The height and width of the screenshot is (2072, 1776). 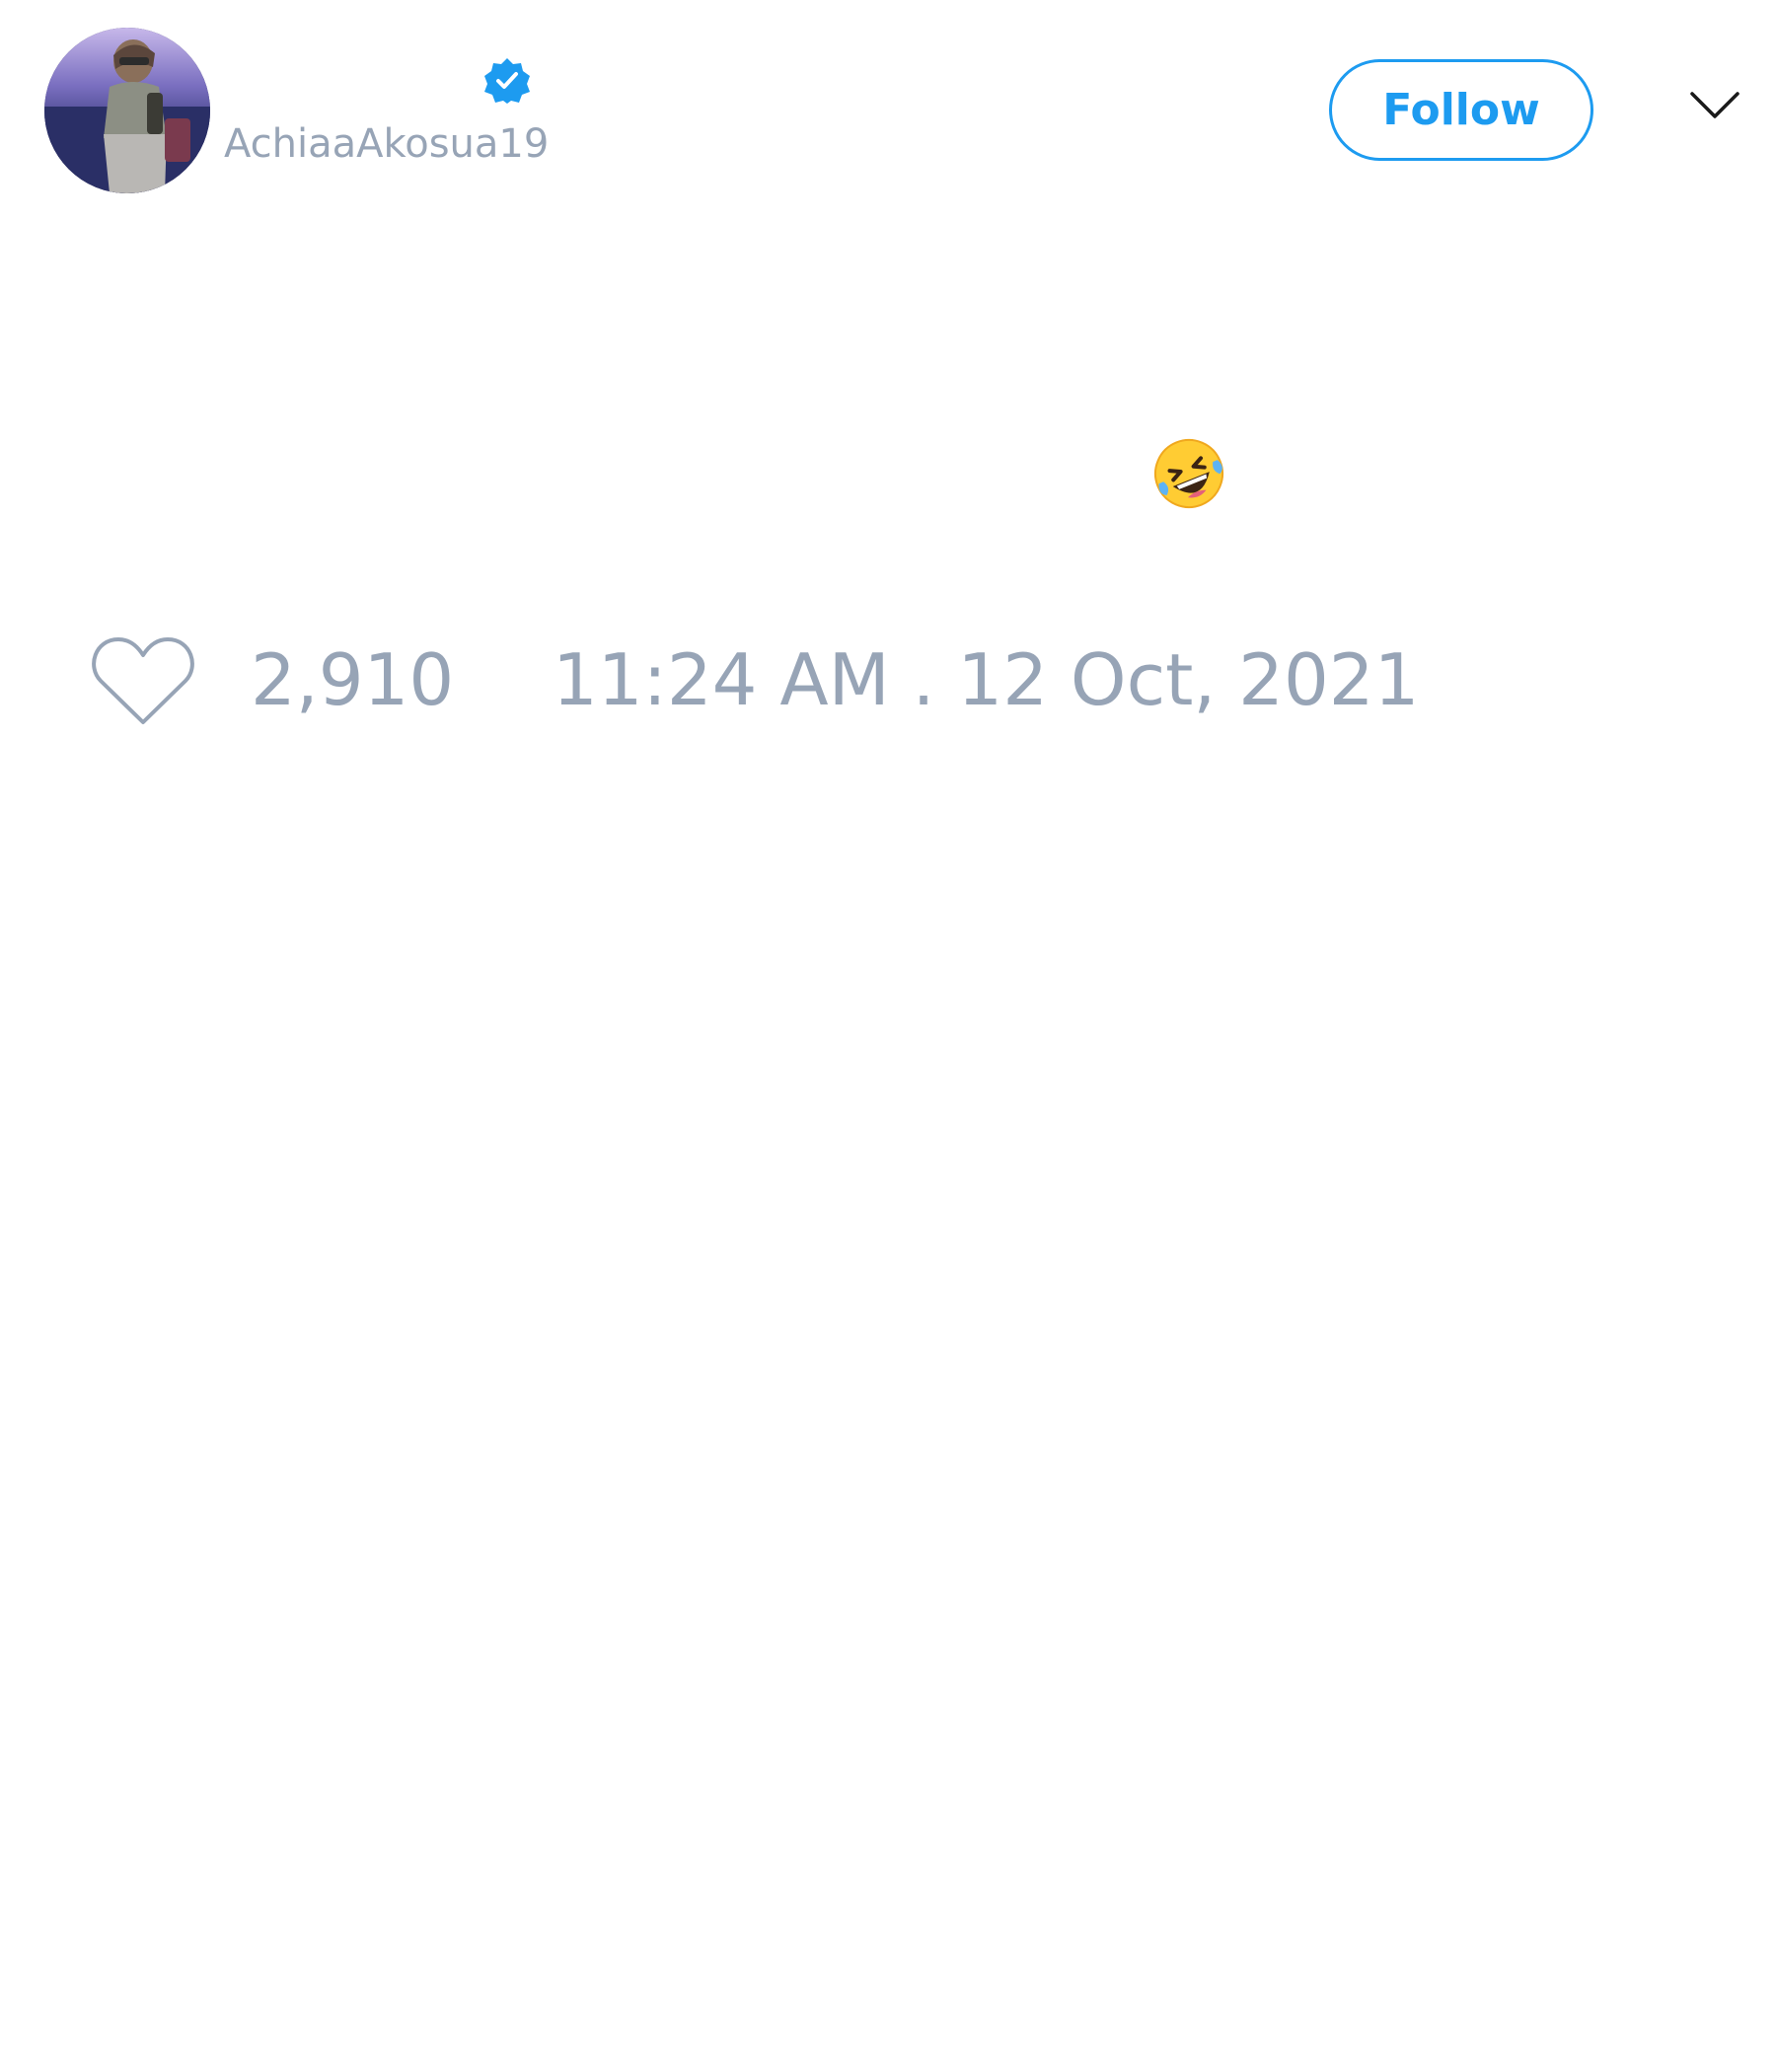 I want to click on tweet-footer: 2,910 11:24 AM . 12 Oct, 2021, so click(x=888, y=681).